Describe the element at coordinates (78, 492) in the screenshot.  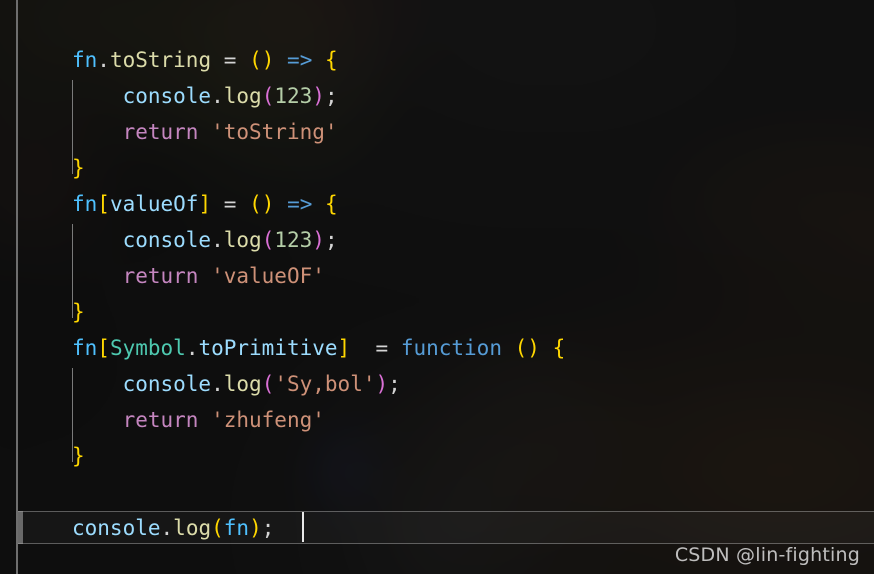
I see `code-line` at that location.